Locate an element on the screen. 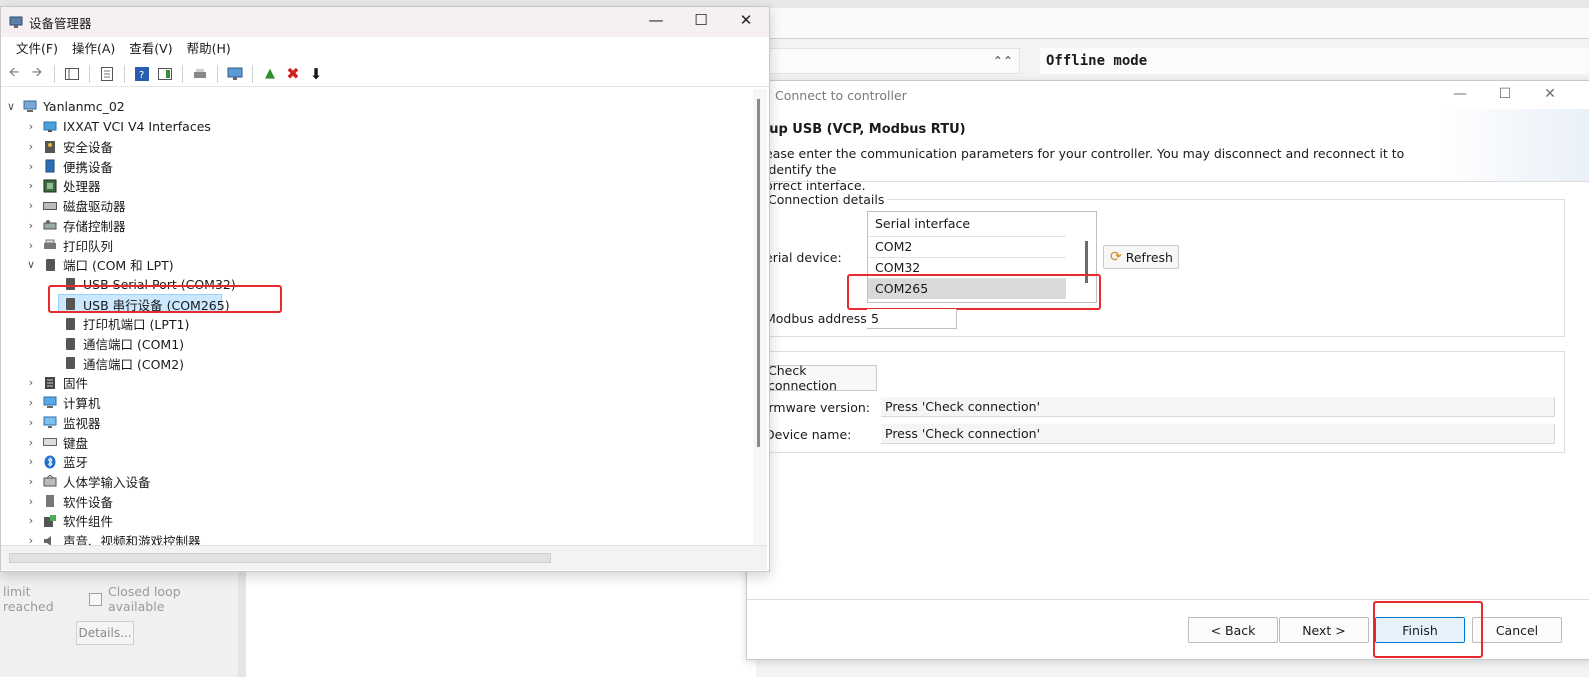 The height and width of the screenshot is (677, 1589). modbus-address-input: 5 is located at coordinates (912, 319).